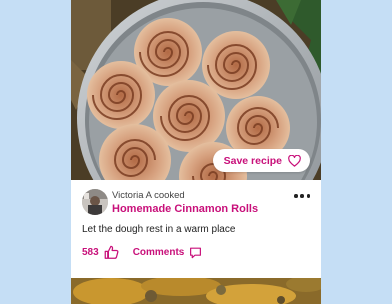  I want to click on more-options-button, so click(302, 196).